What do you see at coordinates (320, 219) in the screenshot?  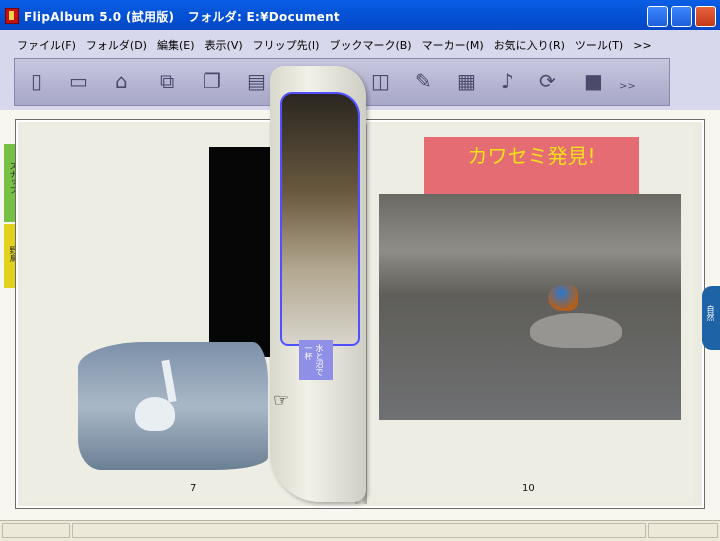 I see `duck-photo` at bounding box center [320, 219].